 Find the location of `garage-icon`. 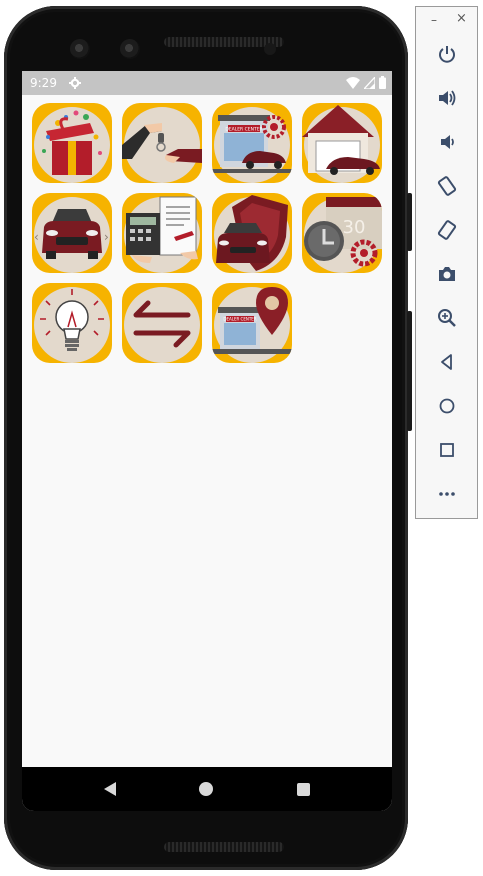

garage-icon is located at coordinates (341, 144).